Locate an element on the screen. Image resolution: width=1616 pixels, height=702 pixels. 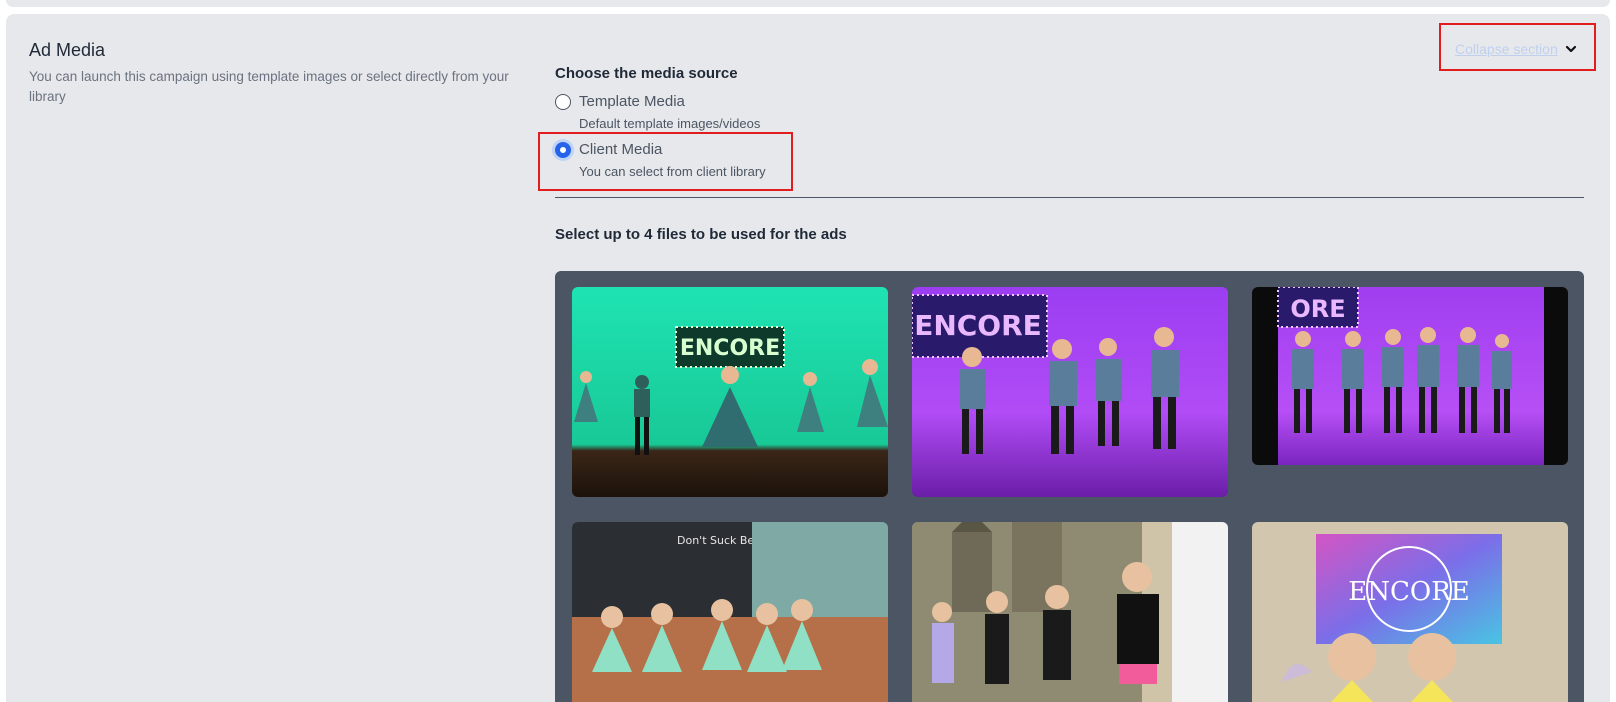
radio-template-media: Template Media is located at coordinates (620, 101).